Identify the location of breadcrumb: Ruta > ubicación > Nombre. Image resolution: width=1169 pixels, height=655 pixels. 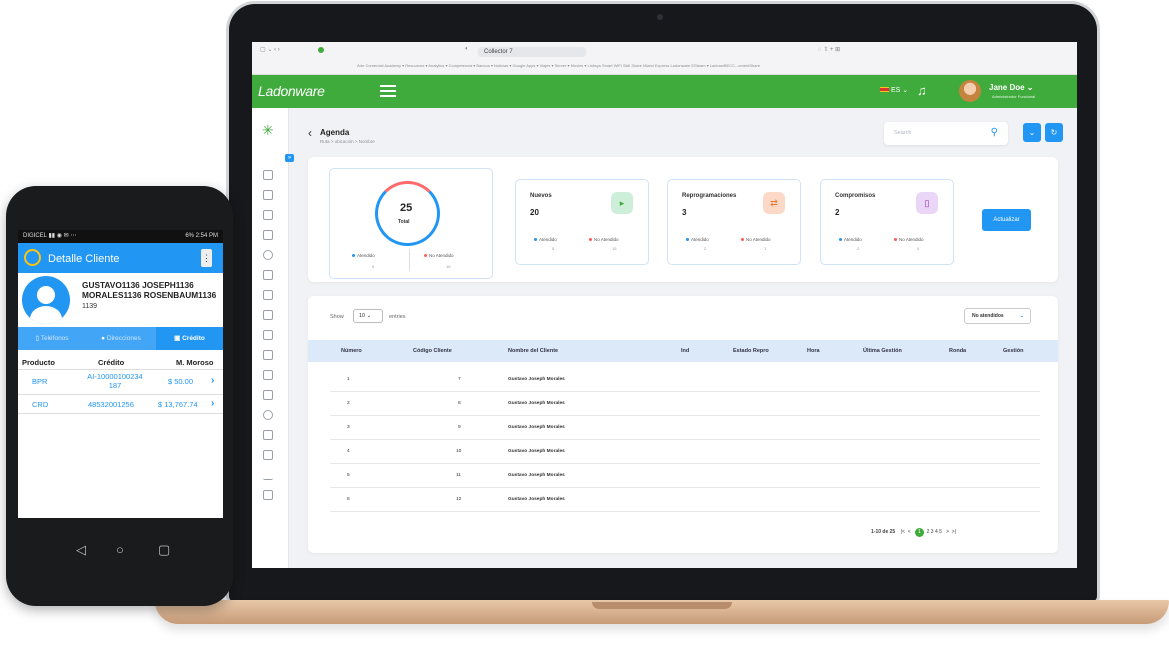
(347, 141).